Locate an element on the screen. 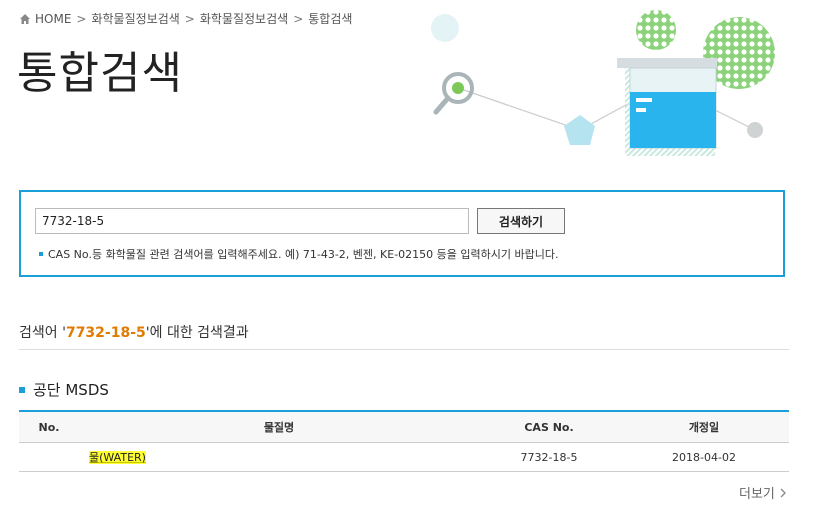 This screenshot has height=519, width=817. result-summary: 검색어 '7732-18-5'에 대한 검색결과 is located at coordinates (134, 332).